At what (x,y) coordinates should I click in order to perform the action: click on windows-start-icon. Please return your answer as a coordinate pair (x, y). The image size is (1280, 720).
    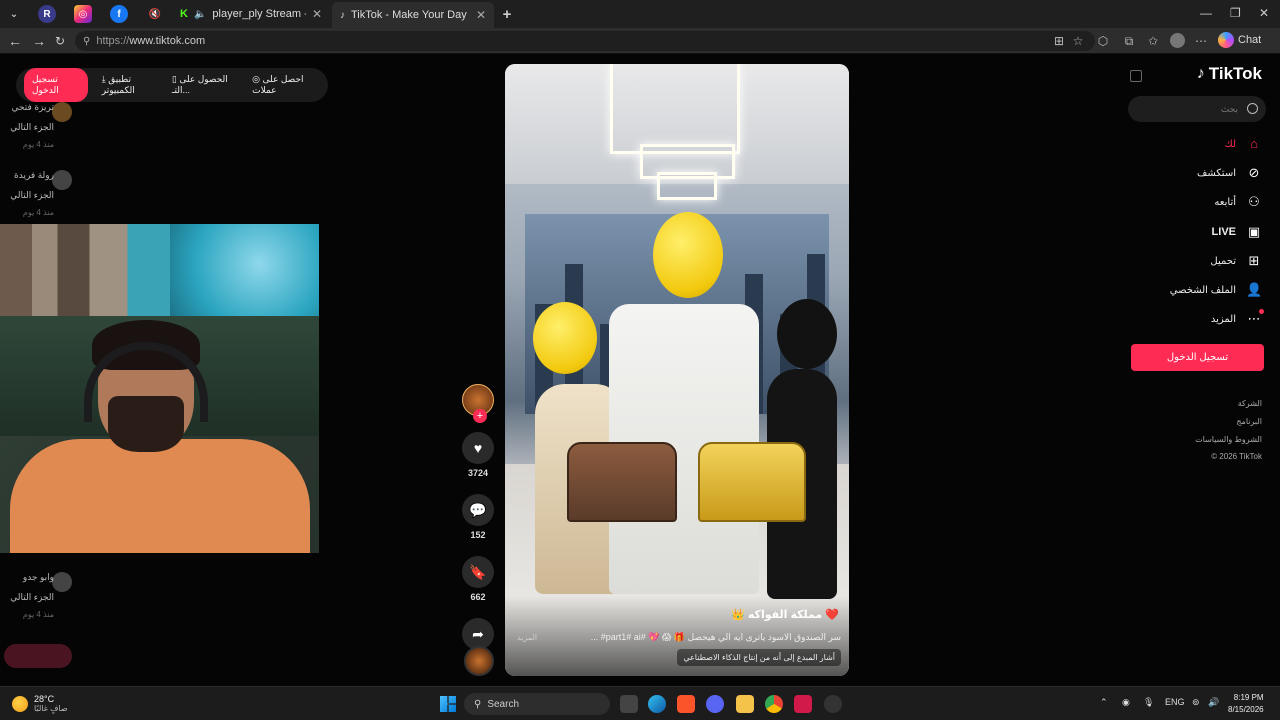
    Looking at the image, I should click on (448, 704).